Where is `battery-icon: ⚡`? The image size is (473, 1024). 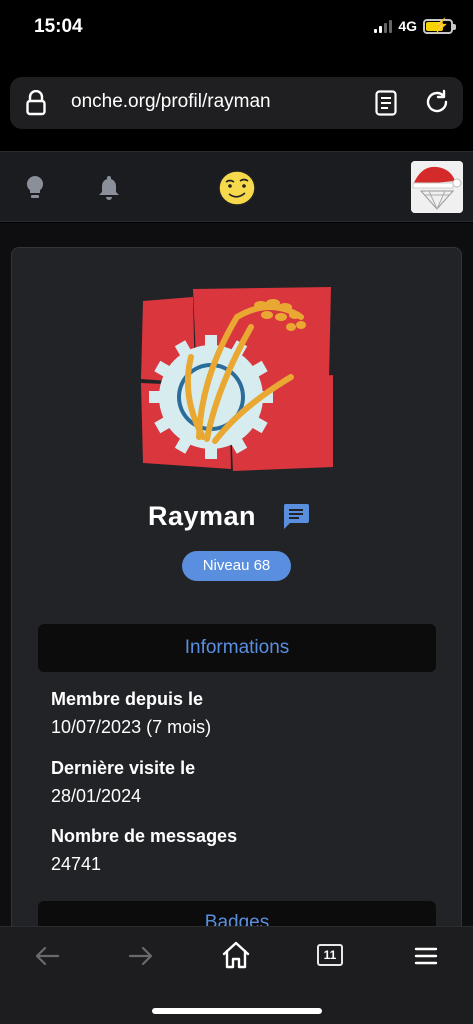
battery-icon: ⚡ is located at coordinates (439, 25).